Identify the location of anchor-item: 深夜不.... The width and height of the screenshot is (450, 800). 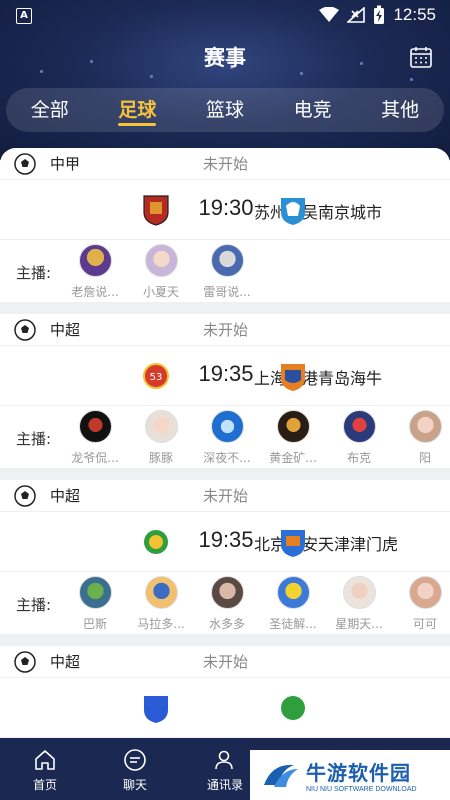
(227, 438).